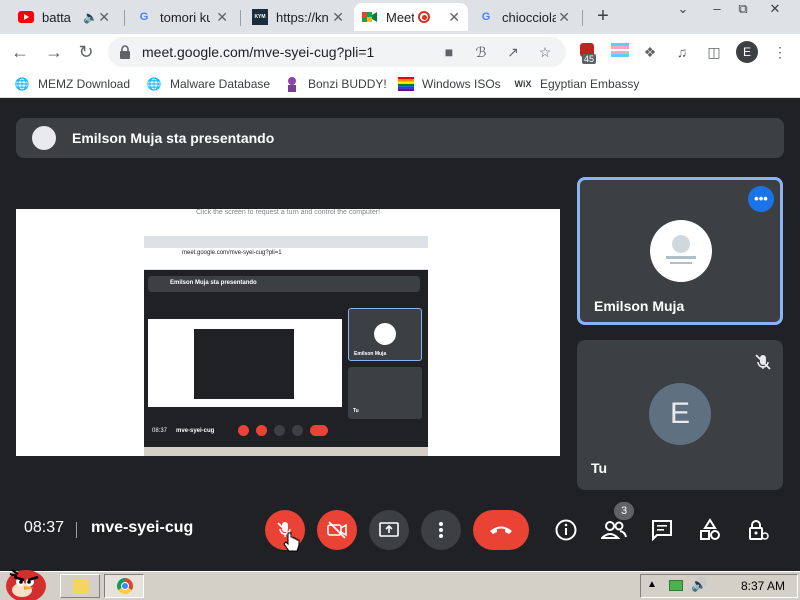 This screenshot has height=600, width=800. I want to click on address-url: meet.google.com/mve-syei-cug?pli=1, so click(258, 52).